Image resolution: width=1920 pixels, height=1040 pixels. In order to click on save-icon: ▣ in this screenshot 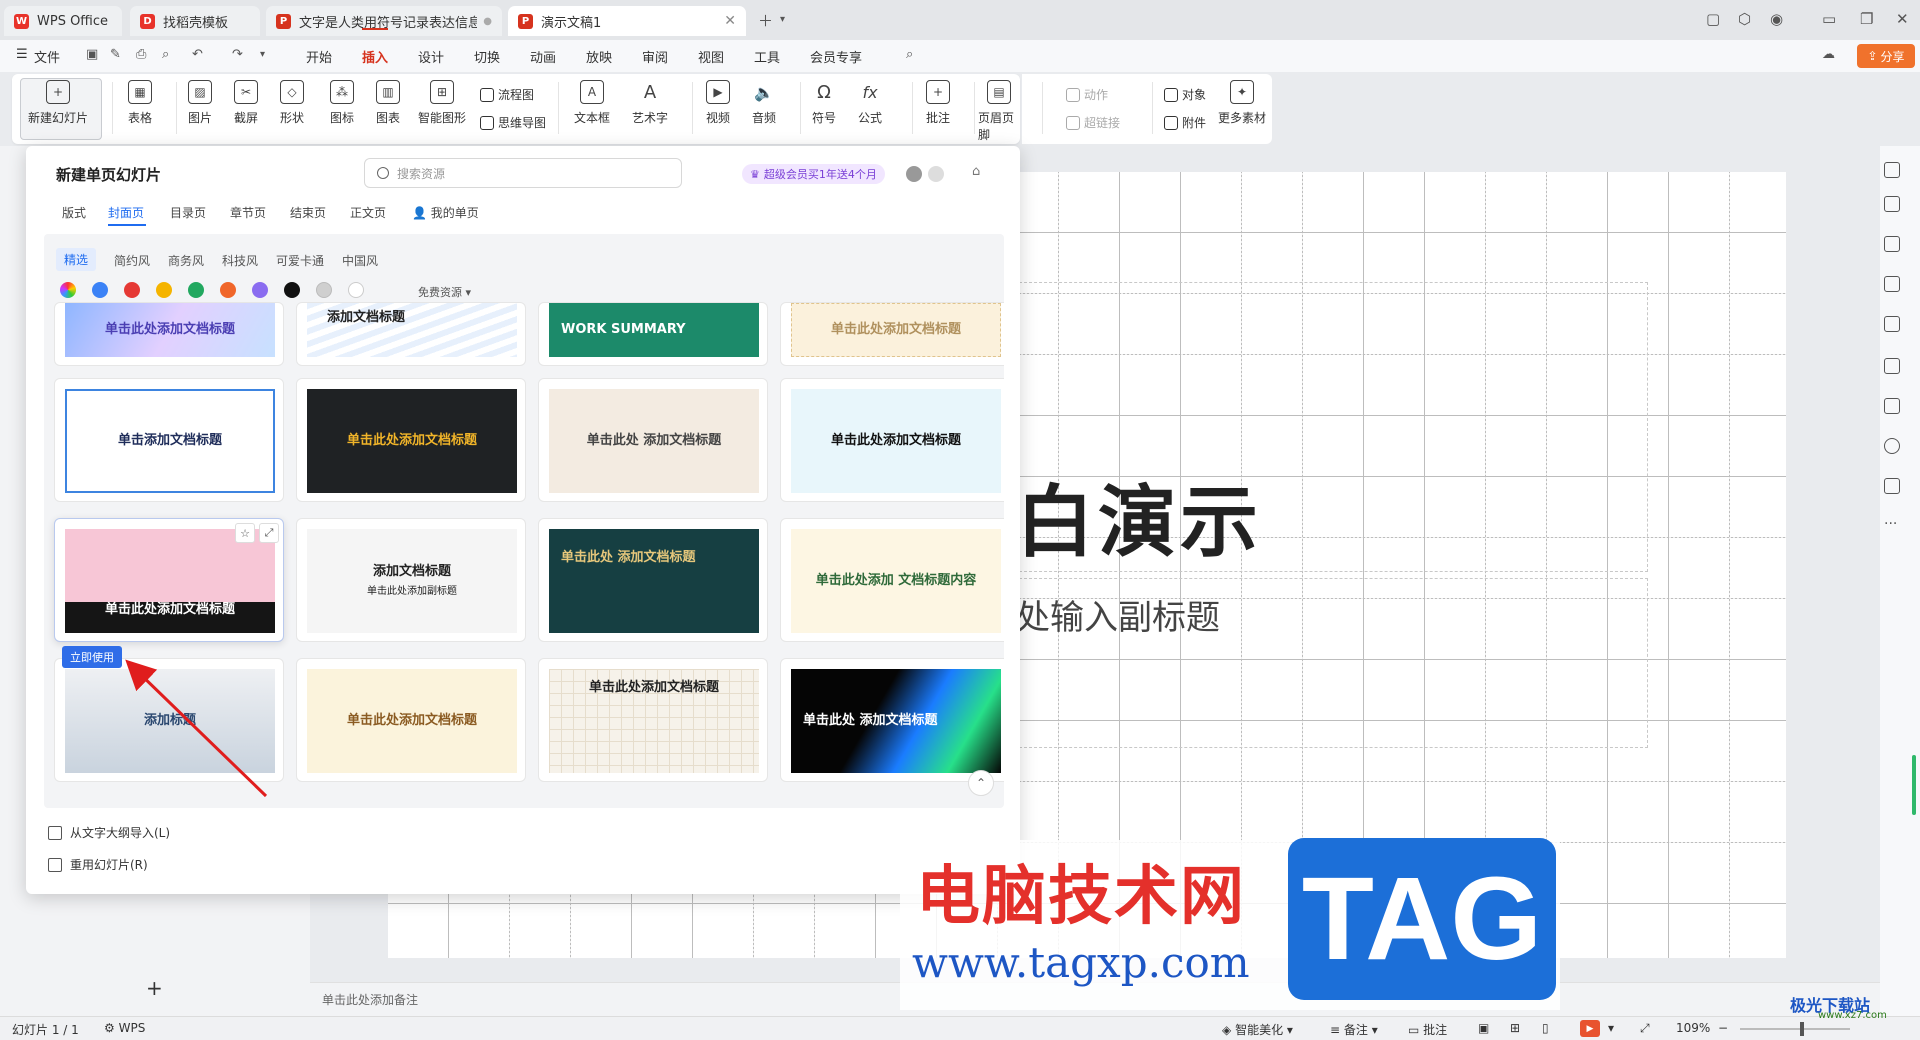, I will do `click(92, 54)`.